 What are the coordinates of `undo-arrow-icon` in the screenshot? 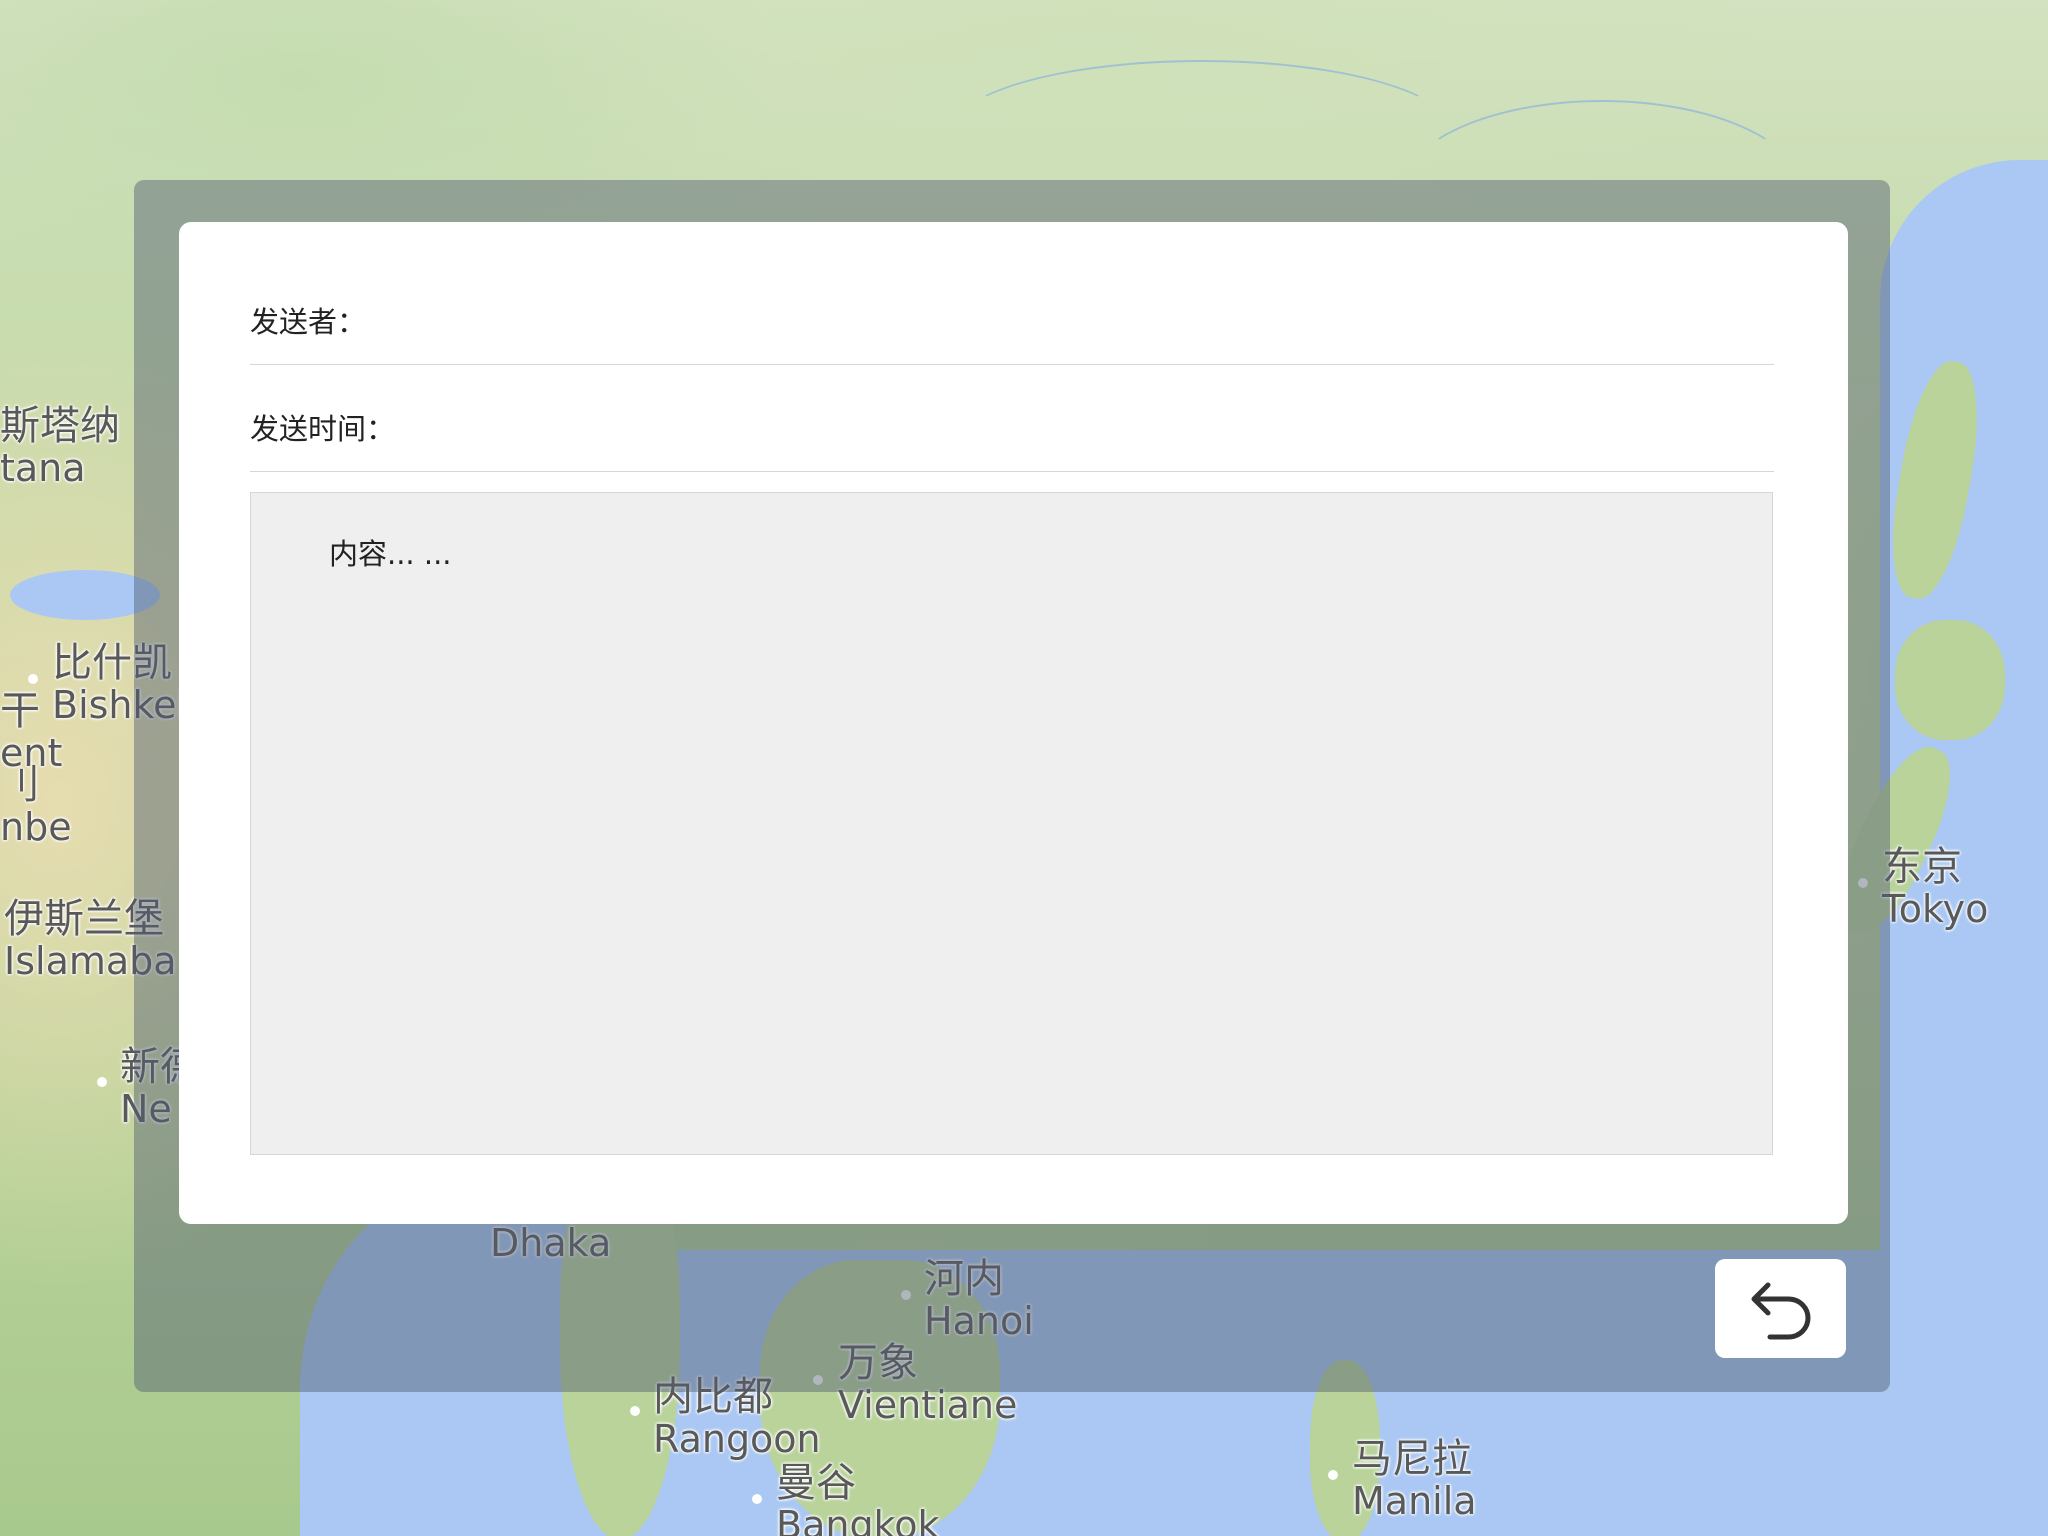 It's located at (1780, 1310).